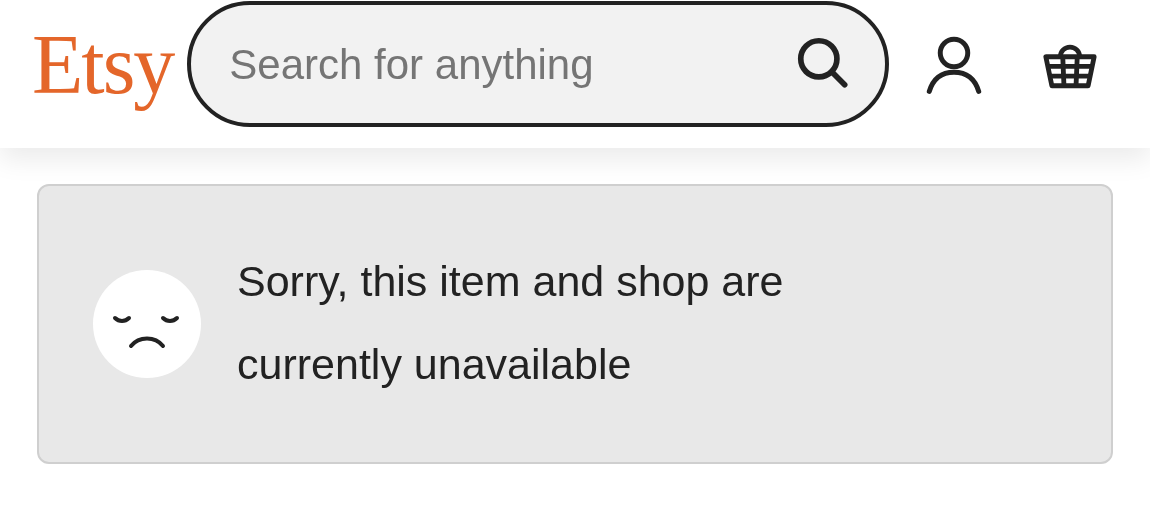 The height and width of the screenshot is (511, 1150). I want to click on unavailable-message: Sorry, this item and shop are currently unavailable, so click(511, 323).